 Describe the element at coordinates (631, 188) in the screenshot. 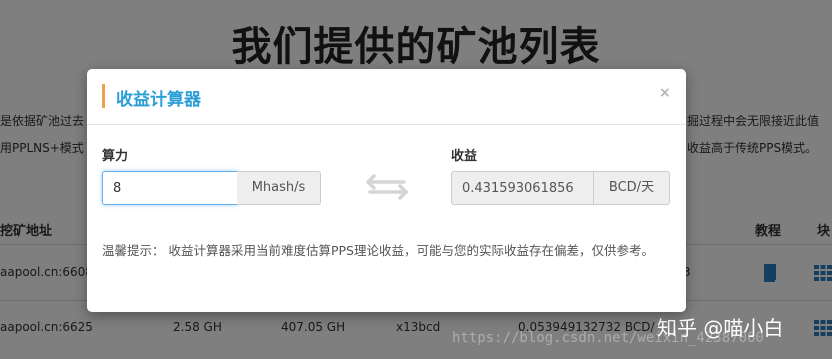

I see `yield-unit: BCD/天` at that location.